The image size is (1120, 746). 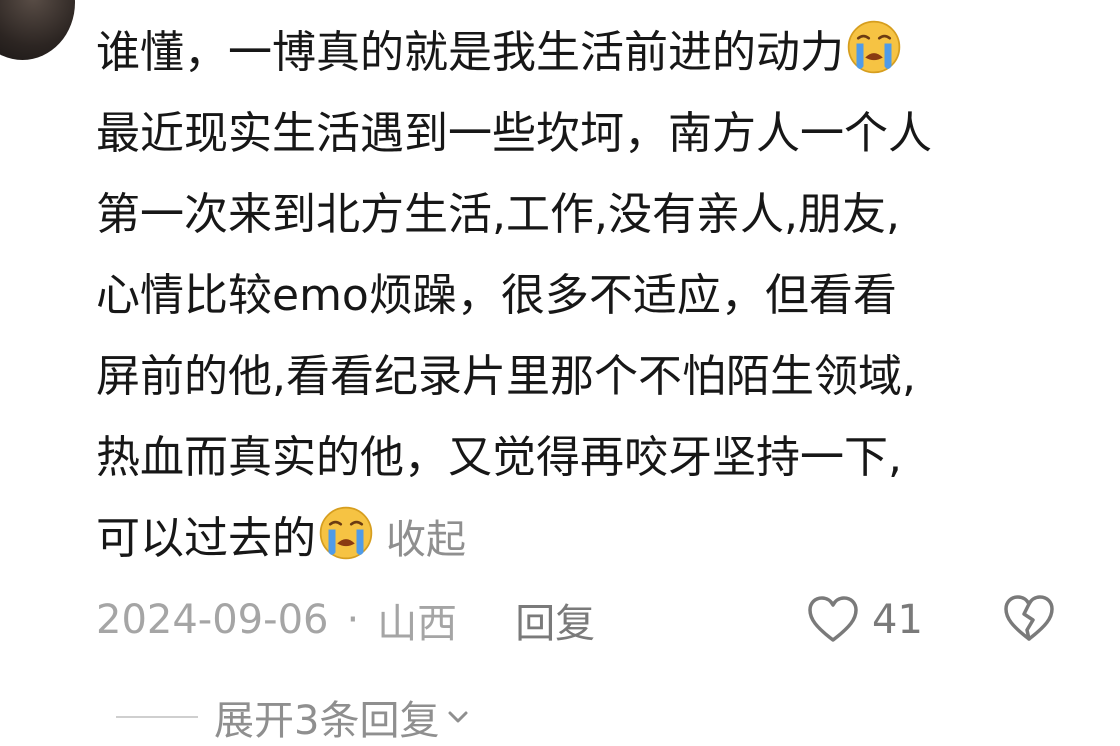 What do you see at coordinates (37, 30) in the screenshot?
I see `avatar` at bounding box center [37, 30].